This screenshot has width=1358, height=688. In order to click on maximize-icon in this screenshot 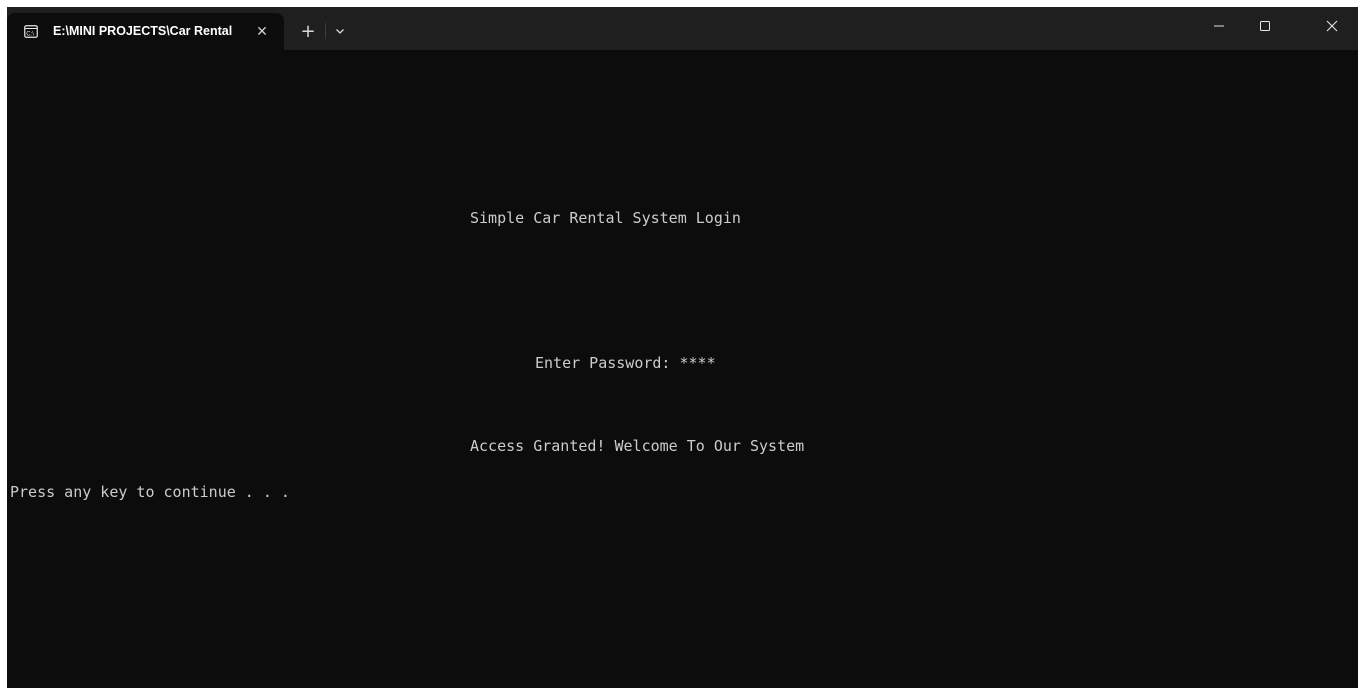, I will do `click(1265, 26)`.